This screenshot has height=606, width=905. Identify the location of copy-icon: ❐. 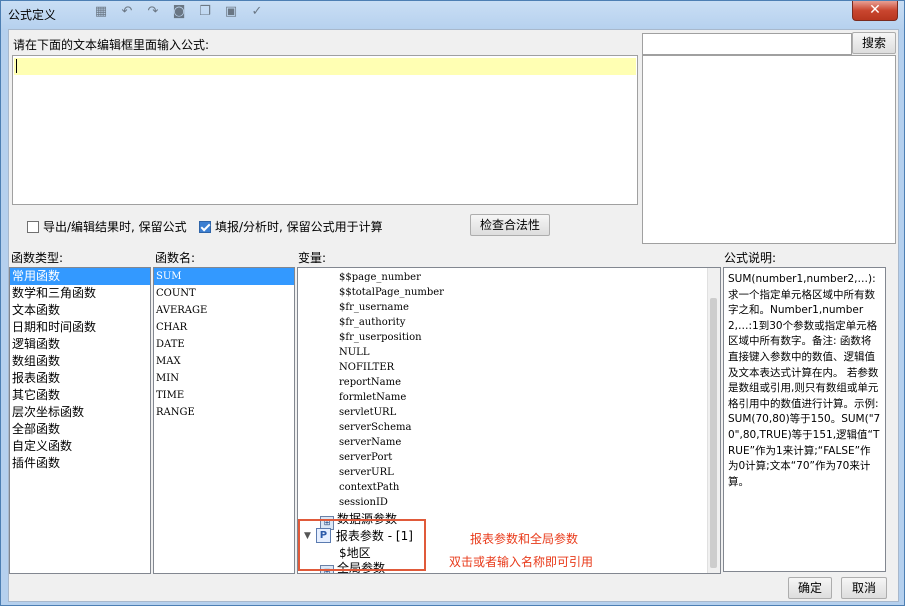
(205, 11).